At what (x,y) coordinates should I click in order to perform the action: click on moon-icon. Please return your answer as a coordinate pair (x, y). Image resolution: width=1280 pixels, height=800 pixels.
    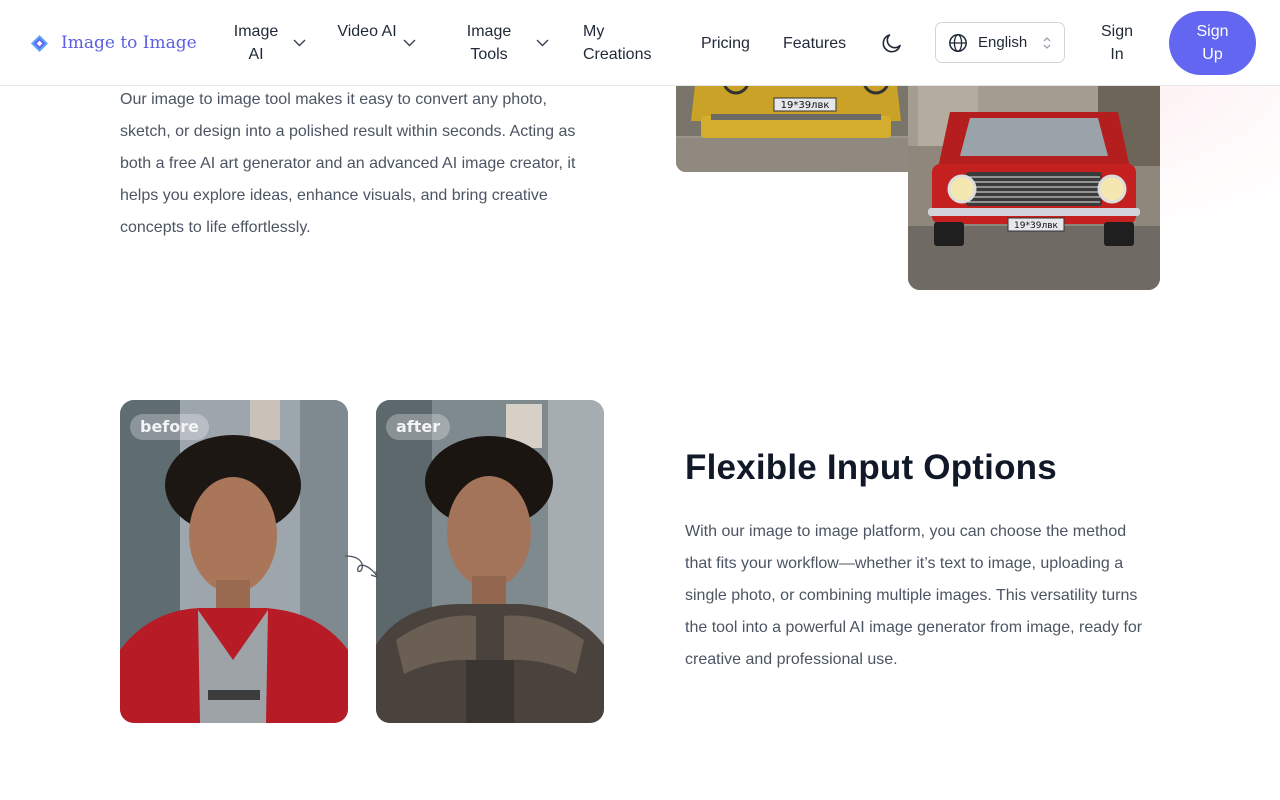
    Looking at the image, I should click on (892, 43).